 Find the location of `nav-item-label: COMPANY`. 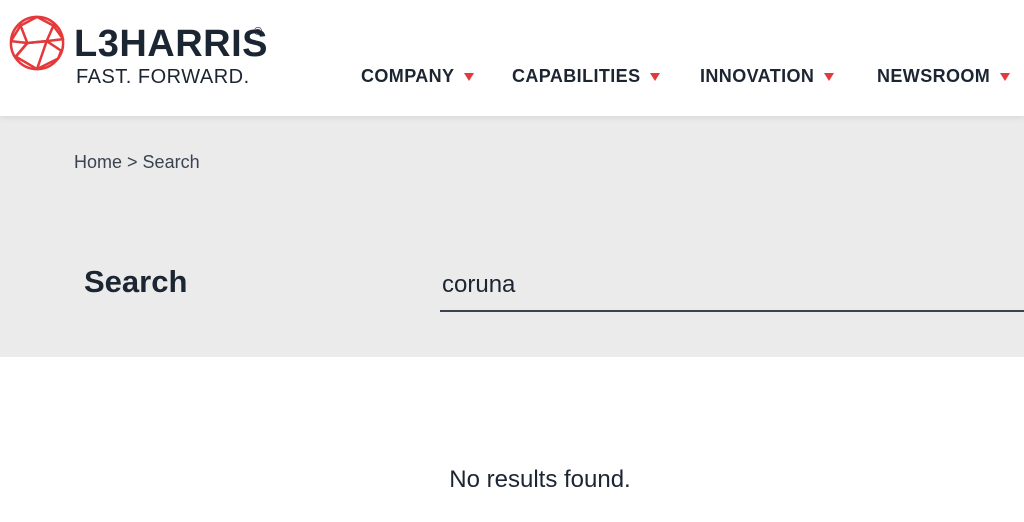

nav-item-label: COMPANY is located at coordinates (408, 76).